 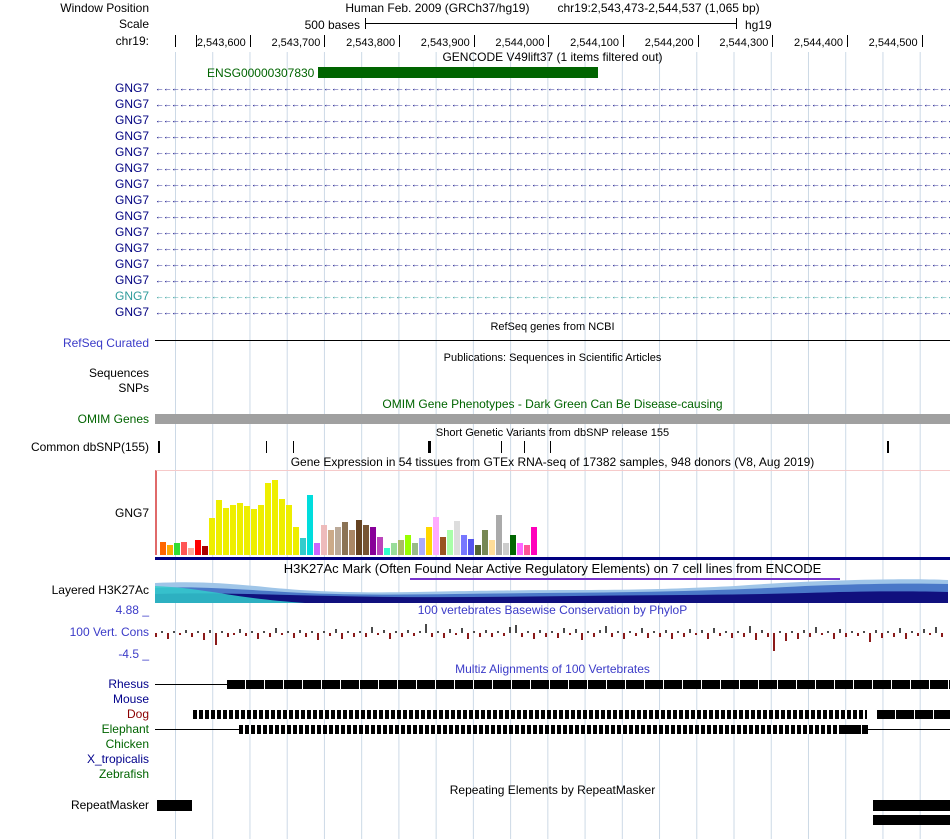 I want to click on gene-id-label: ENSG00000307830, so click(x=260, y=73).